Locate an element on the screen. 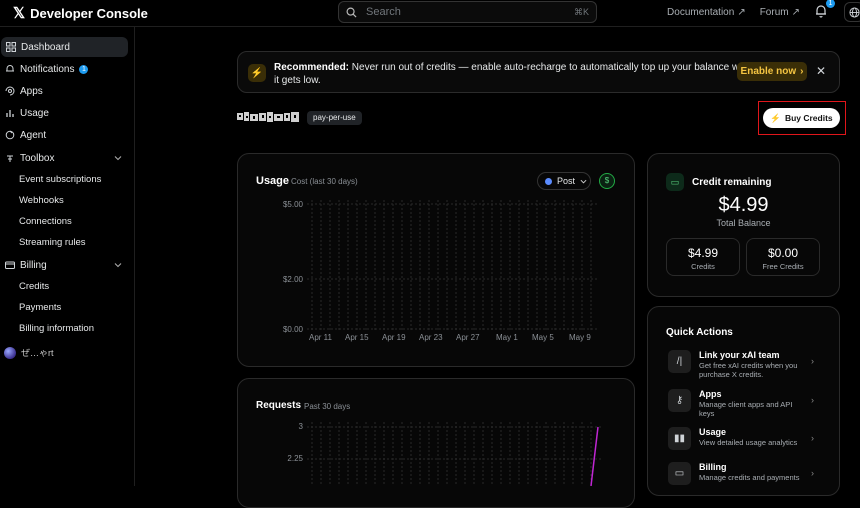 The height and width of the screenshot is (508, 860). forum-link: Forum ↗ is located at coordinates (780, 12).